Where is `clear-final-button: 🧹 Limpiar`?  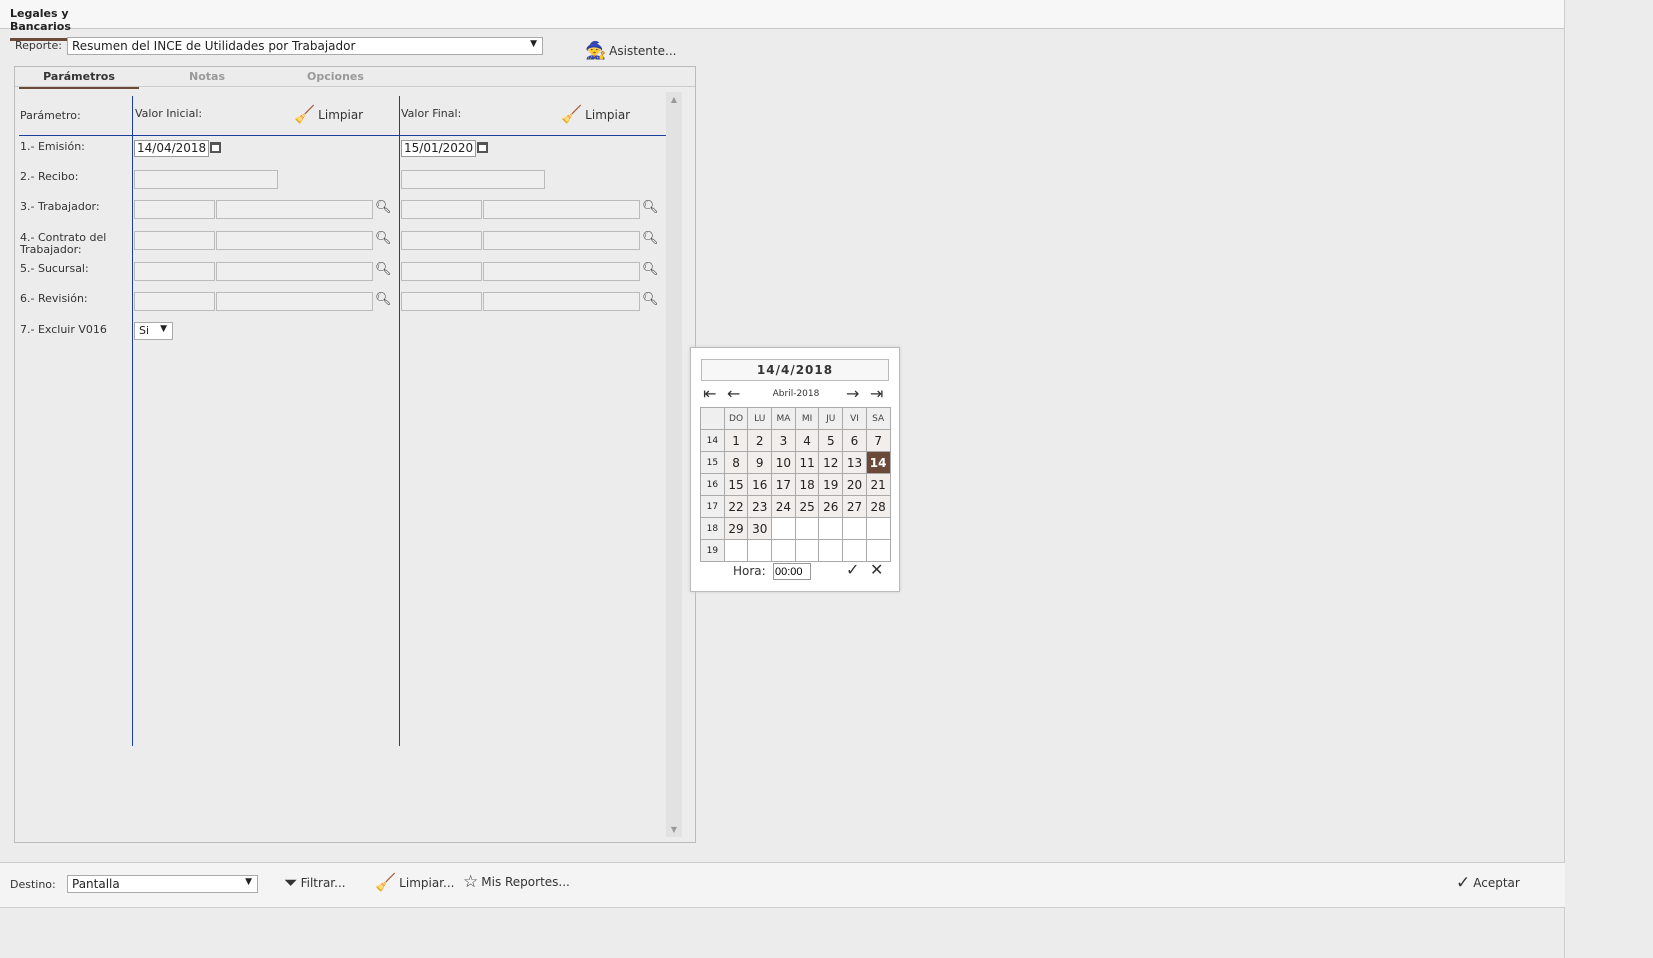
clear-final-button: 🧹 Limpiar is located at coordinates (595, 115).